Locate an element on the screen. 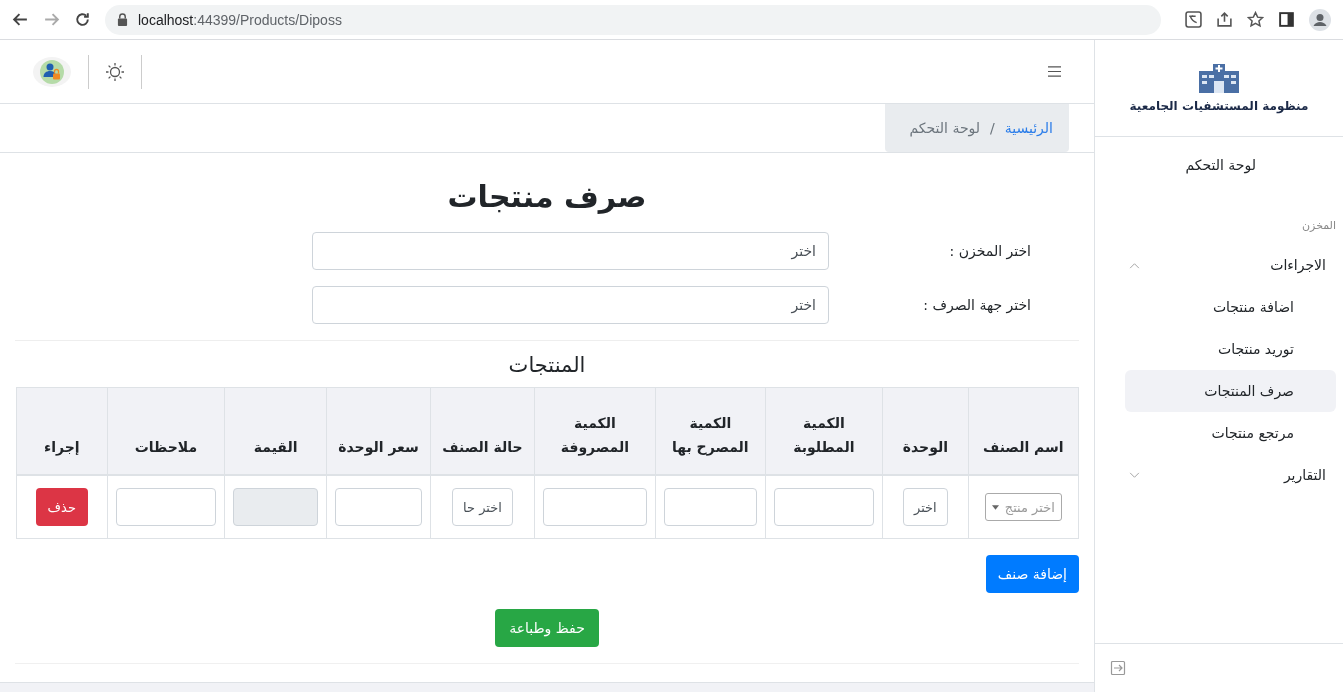 The height and width of the screenshot is (692, 1343). sidebar-group: الاجراءات is located at coordinates (1298, 265).